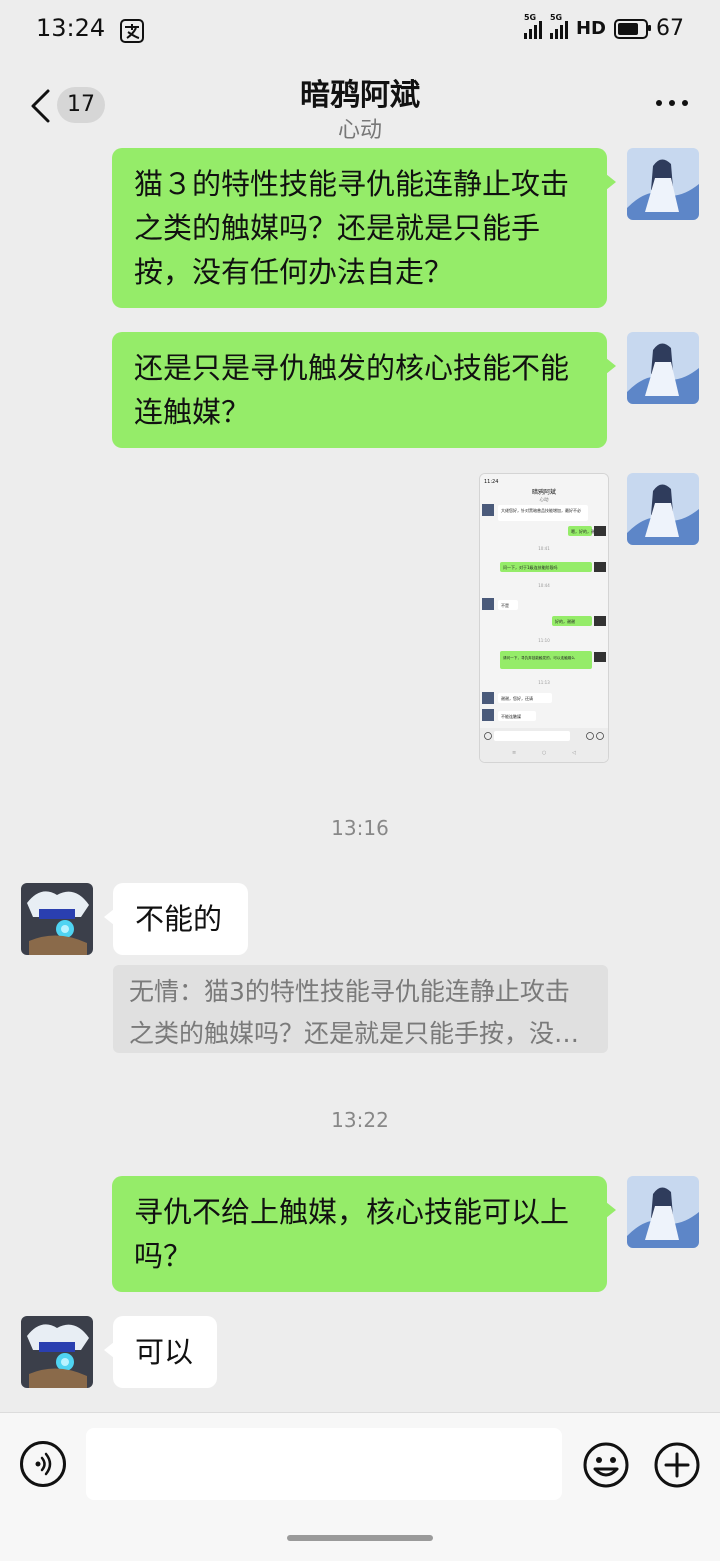  Describe the element at coordinates (606, 1465) in the screenshot. I see `emoji-icon` at that location.